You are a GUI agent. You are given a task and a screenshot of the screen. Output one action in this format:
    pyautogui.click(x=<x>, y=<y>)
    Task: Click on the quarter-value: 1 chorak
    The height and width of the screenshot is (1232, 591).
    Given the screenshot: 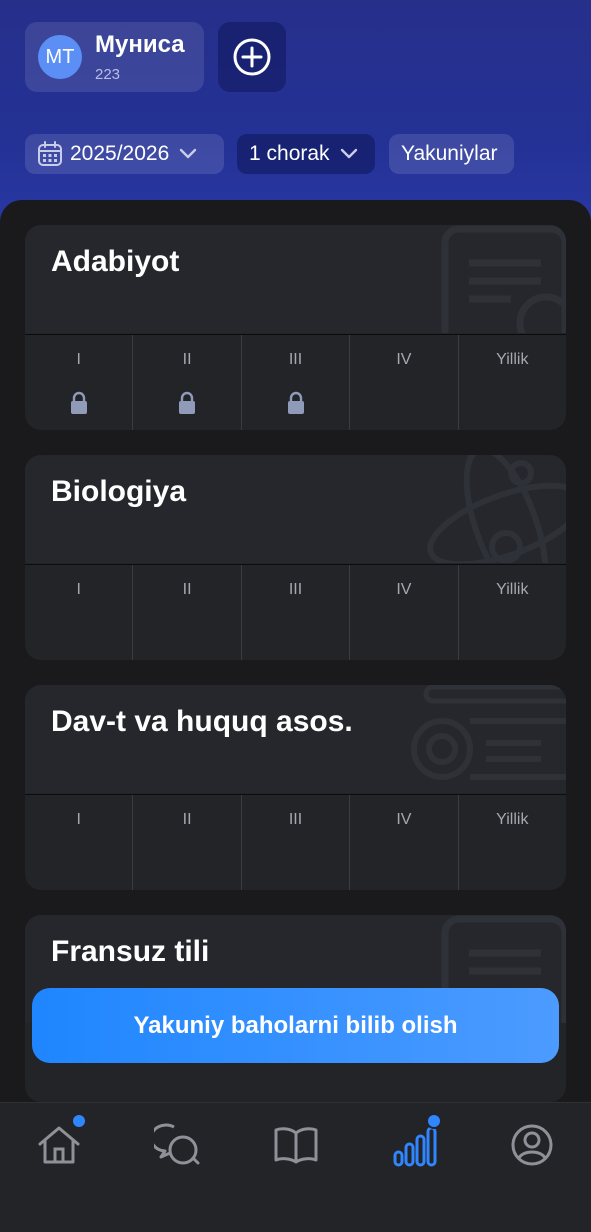 What is the action you would take?
    pyautogui.click(x=289, y=153)
    